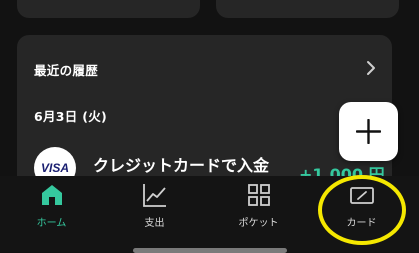 Image resolution: width=419 pixels, height=253 pixels. What do you see at coordinates (154, 214) in the screenshot?
I see `tab-spending: 支出` at bounding box center [154, 214].